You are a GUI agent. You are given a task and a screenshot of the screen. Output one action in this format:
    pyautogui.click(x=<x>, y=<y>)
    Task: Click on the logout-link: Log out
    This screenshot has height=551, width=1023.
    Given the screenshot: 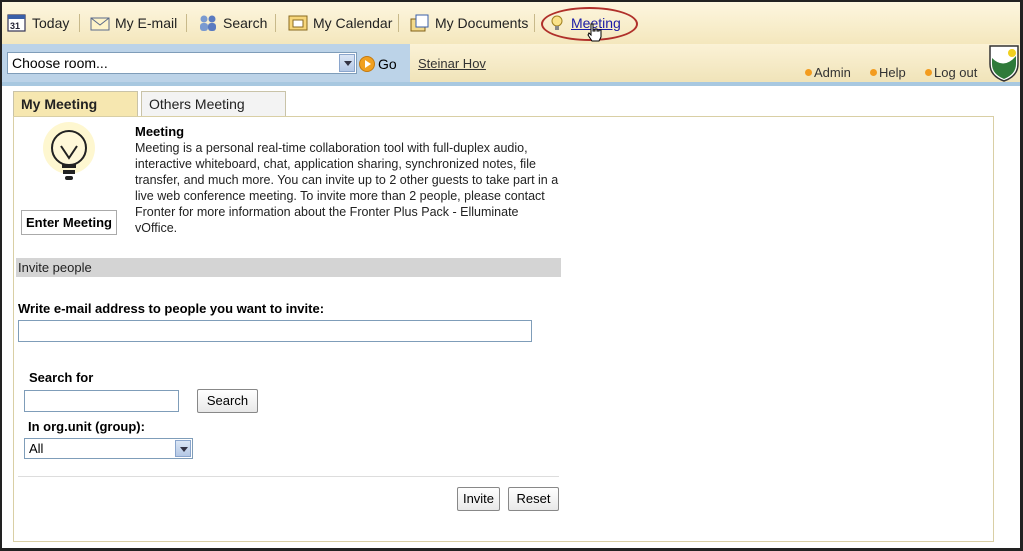 What is the action you would take?
    pyautogui.click(x=951, y=72)
    